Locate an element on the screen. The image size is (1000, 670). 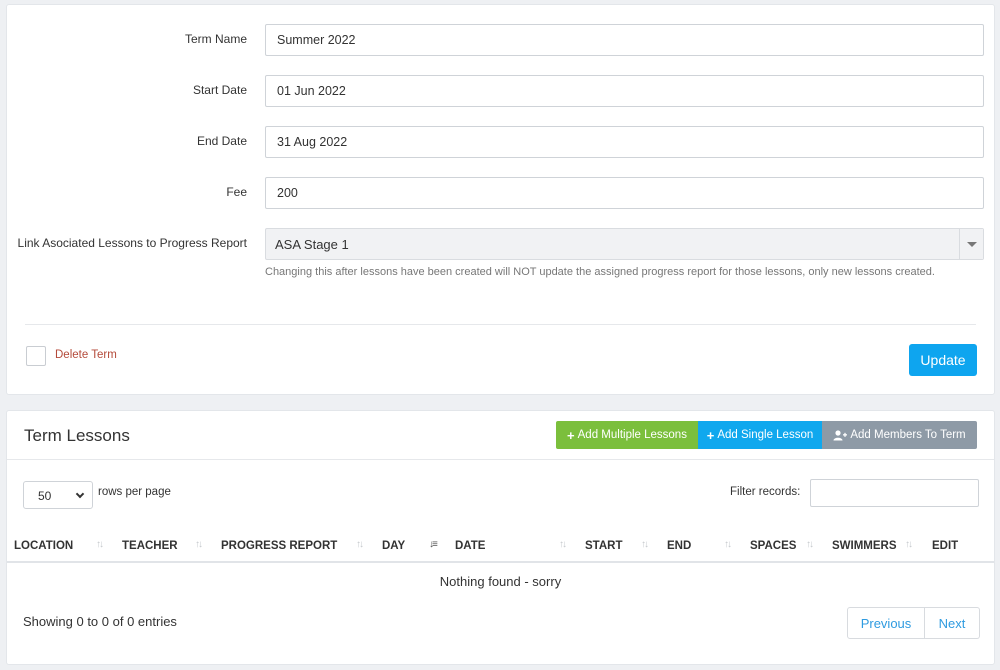
start-date-label: Start Date is located at coordinates (219, 90).